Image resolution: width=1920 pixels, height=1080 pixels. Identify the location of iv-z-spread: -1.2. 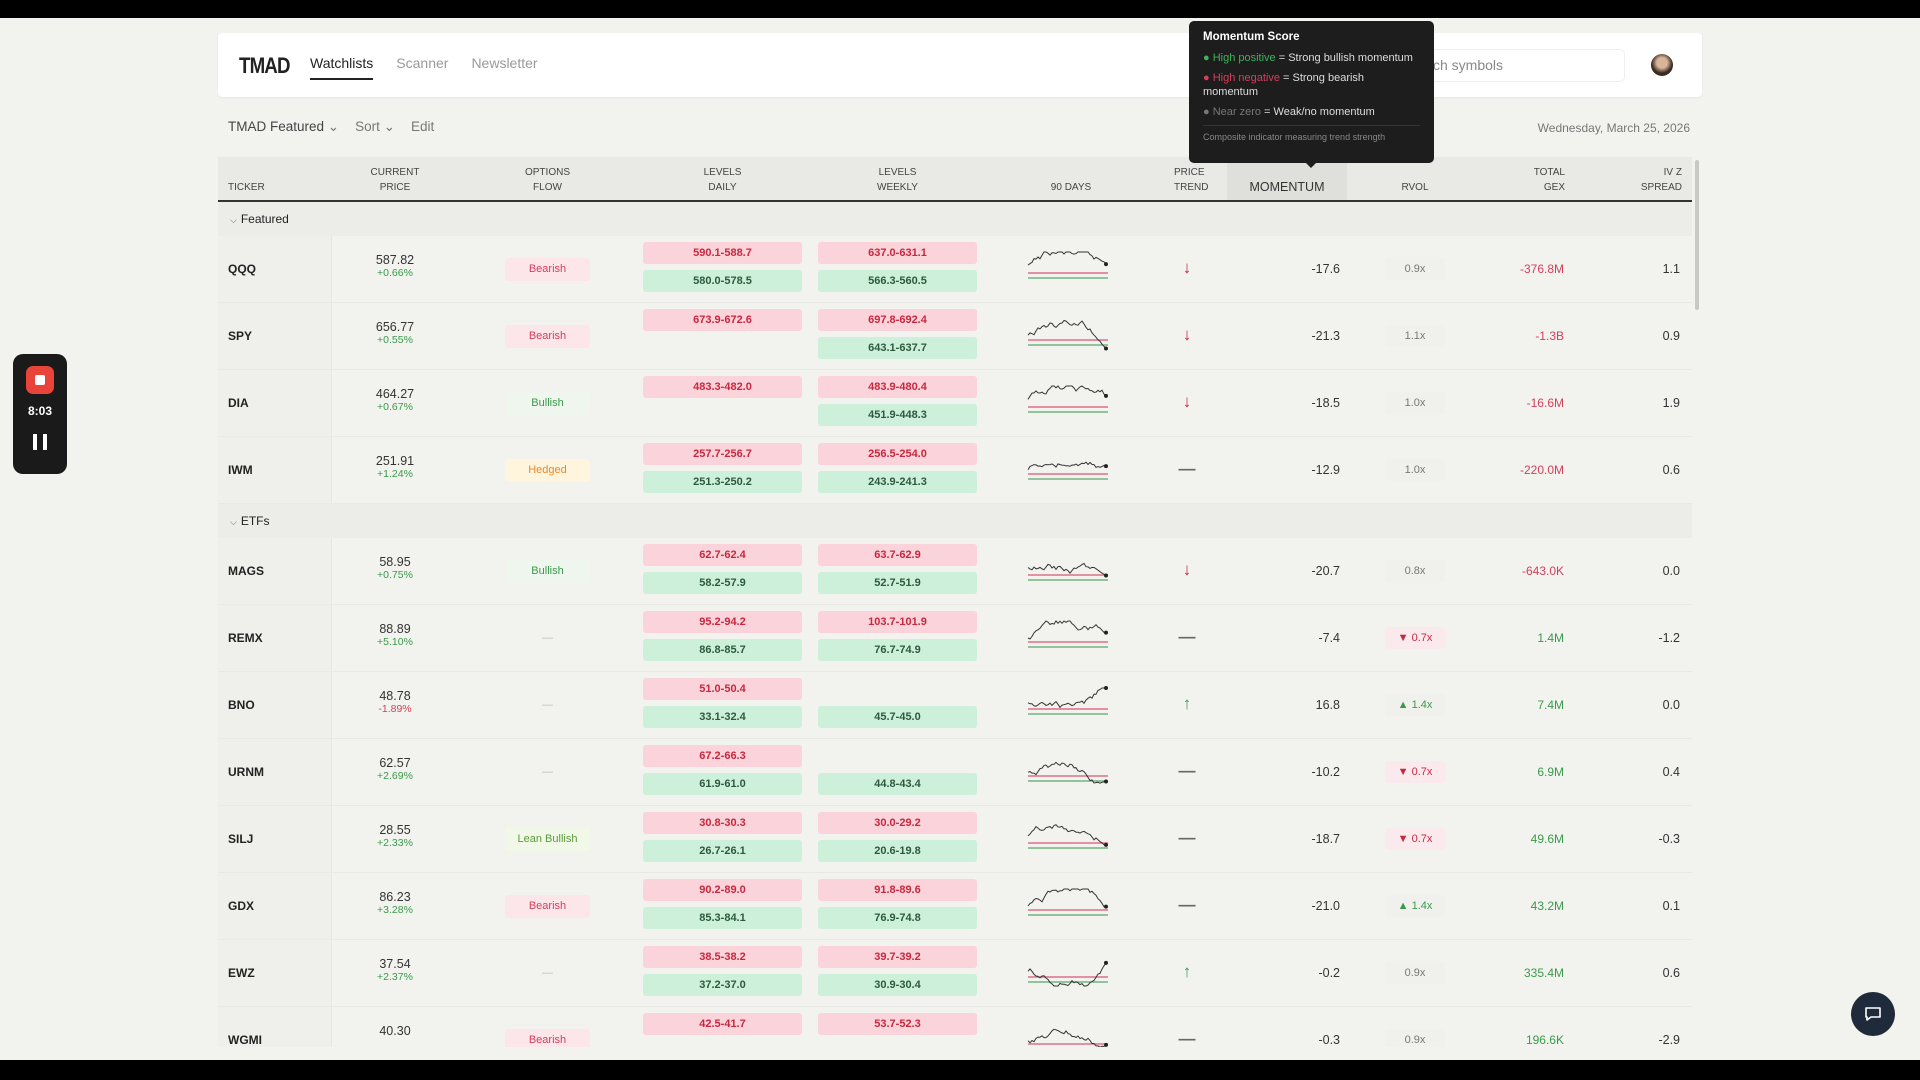
(1669, 638).